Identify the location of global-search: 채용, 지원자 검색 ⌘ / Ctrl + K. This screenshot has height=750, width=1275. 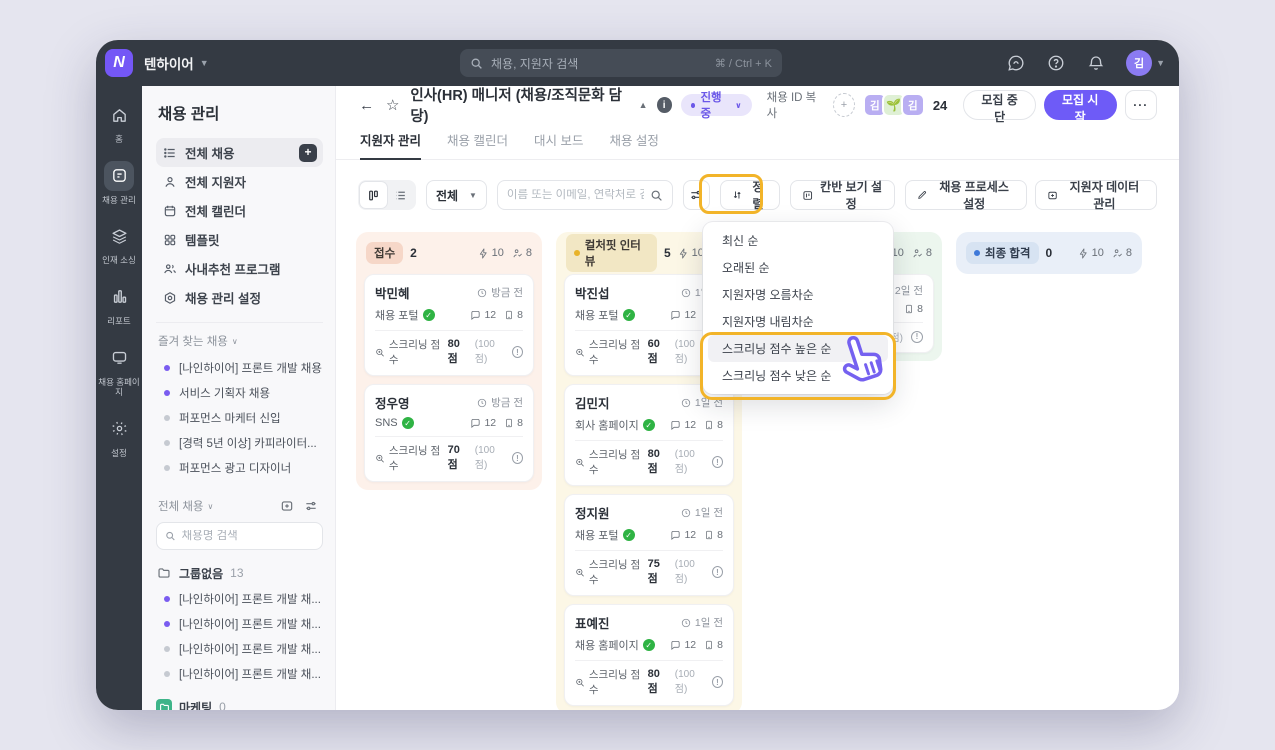
(621, 63).